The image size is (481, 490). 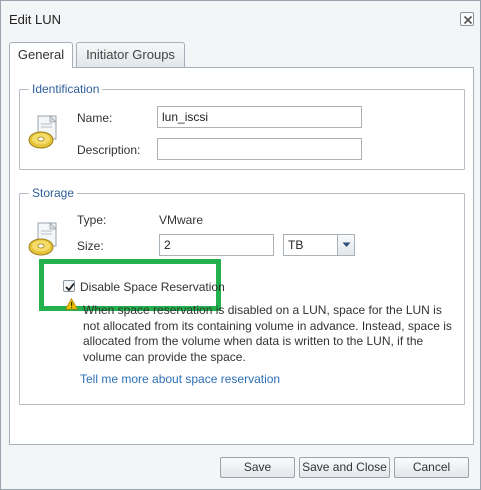 What do you see at coordinates (42, 132) in the screenshot?
I see `lun-disk-icon` at bounding box center [42, 132].